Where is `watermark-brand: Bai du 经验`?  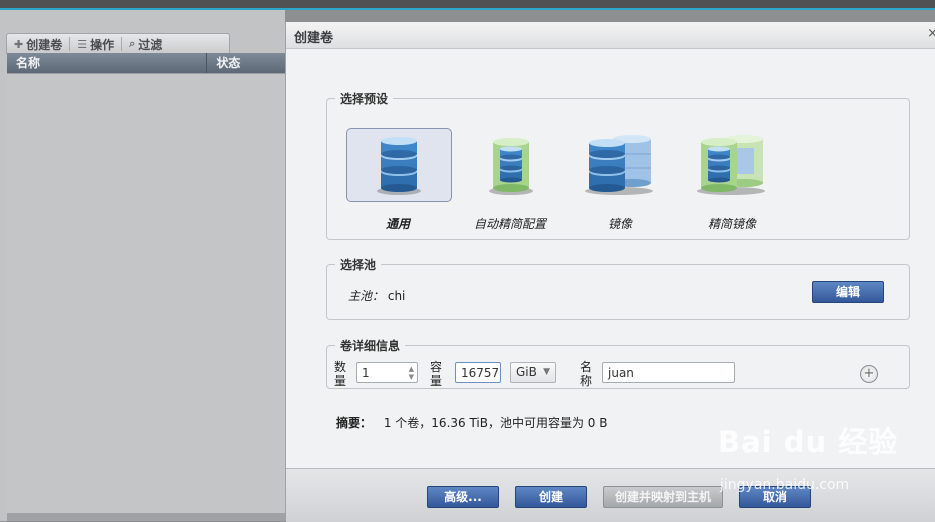
watermark-brand: Bai du 经验 is located at coordinates (808, 442).